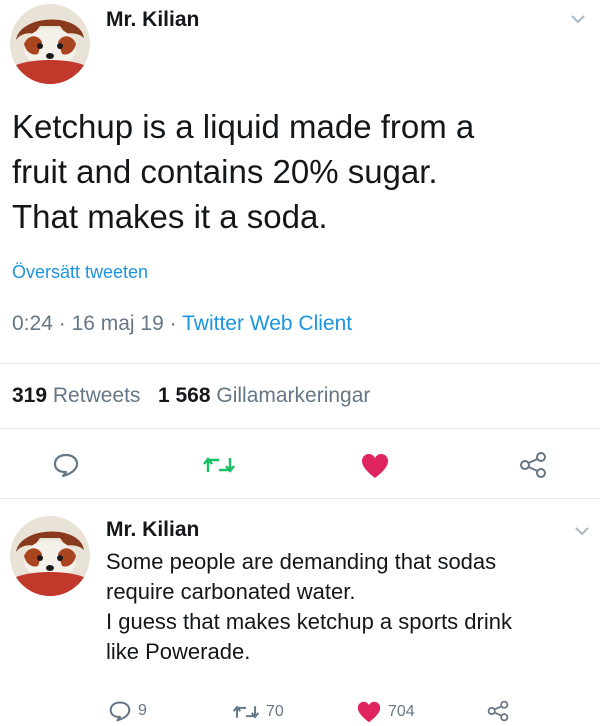  Describe the element at coordinates (118, 323) in the screenshot. I see `tweet-date: 16 maj 19` at that location.